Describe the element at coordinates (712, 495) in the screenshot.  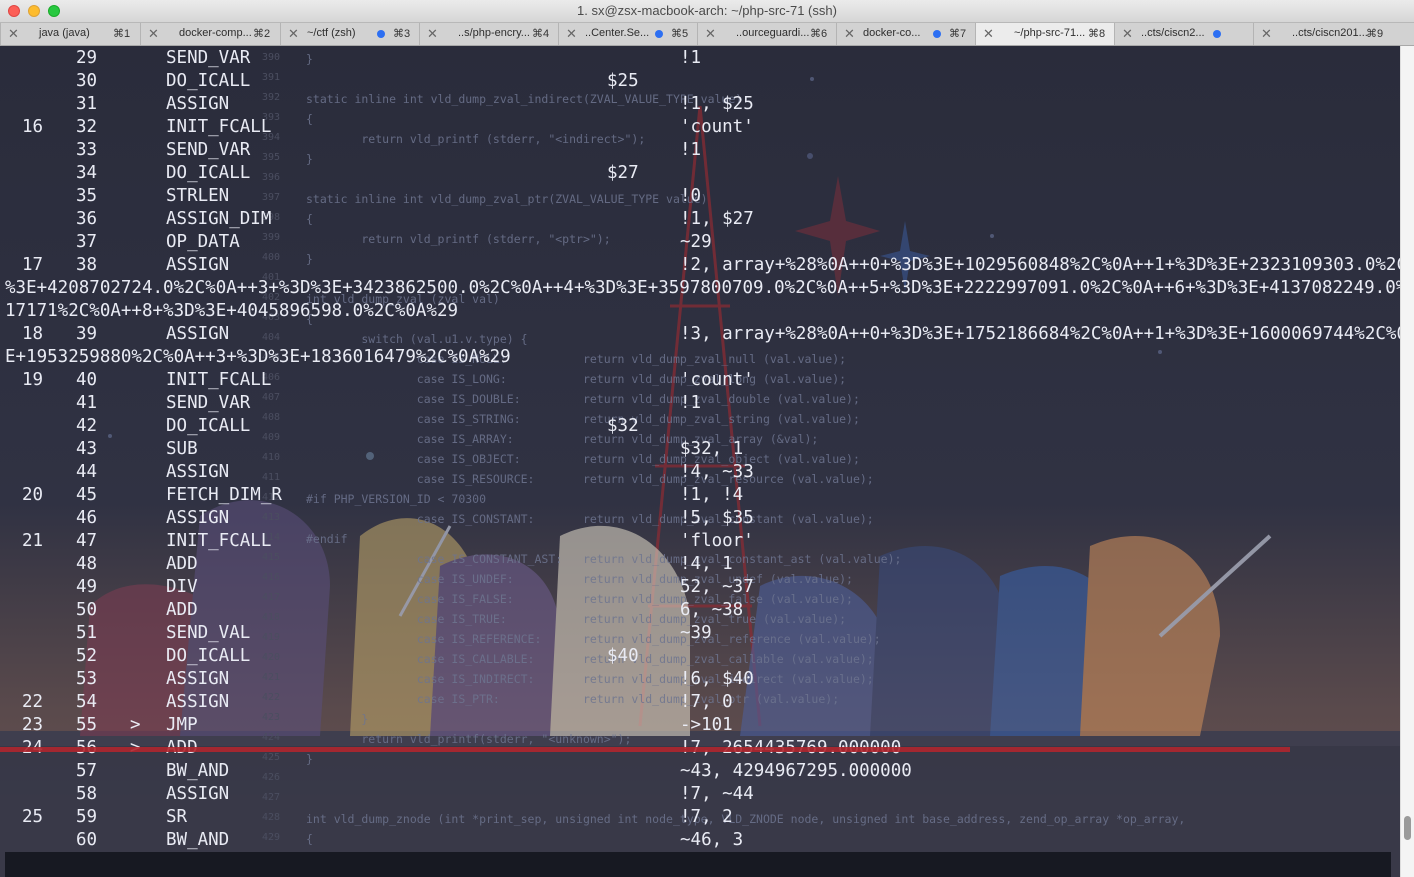
I see `opcode-operands: !1, !4` at that location.